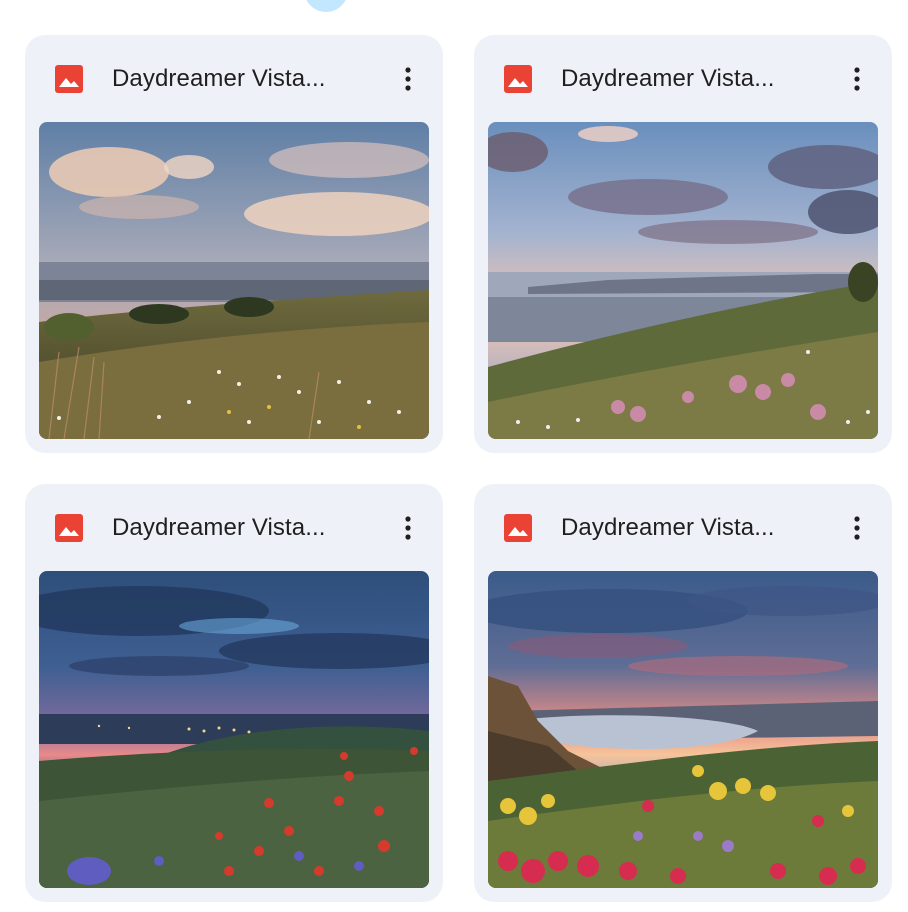 Image resolution: width=908 pixels, height=912 pixels. What do you see at coordinates (326, 6) in the screenshot?
I see `sort-direction-button` at bounding box center [326, 6].